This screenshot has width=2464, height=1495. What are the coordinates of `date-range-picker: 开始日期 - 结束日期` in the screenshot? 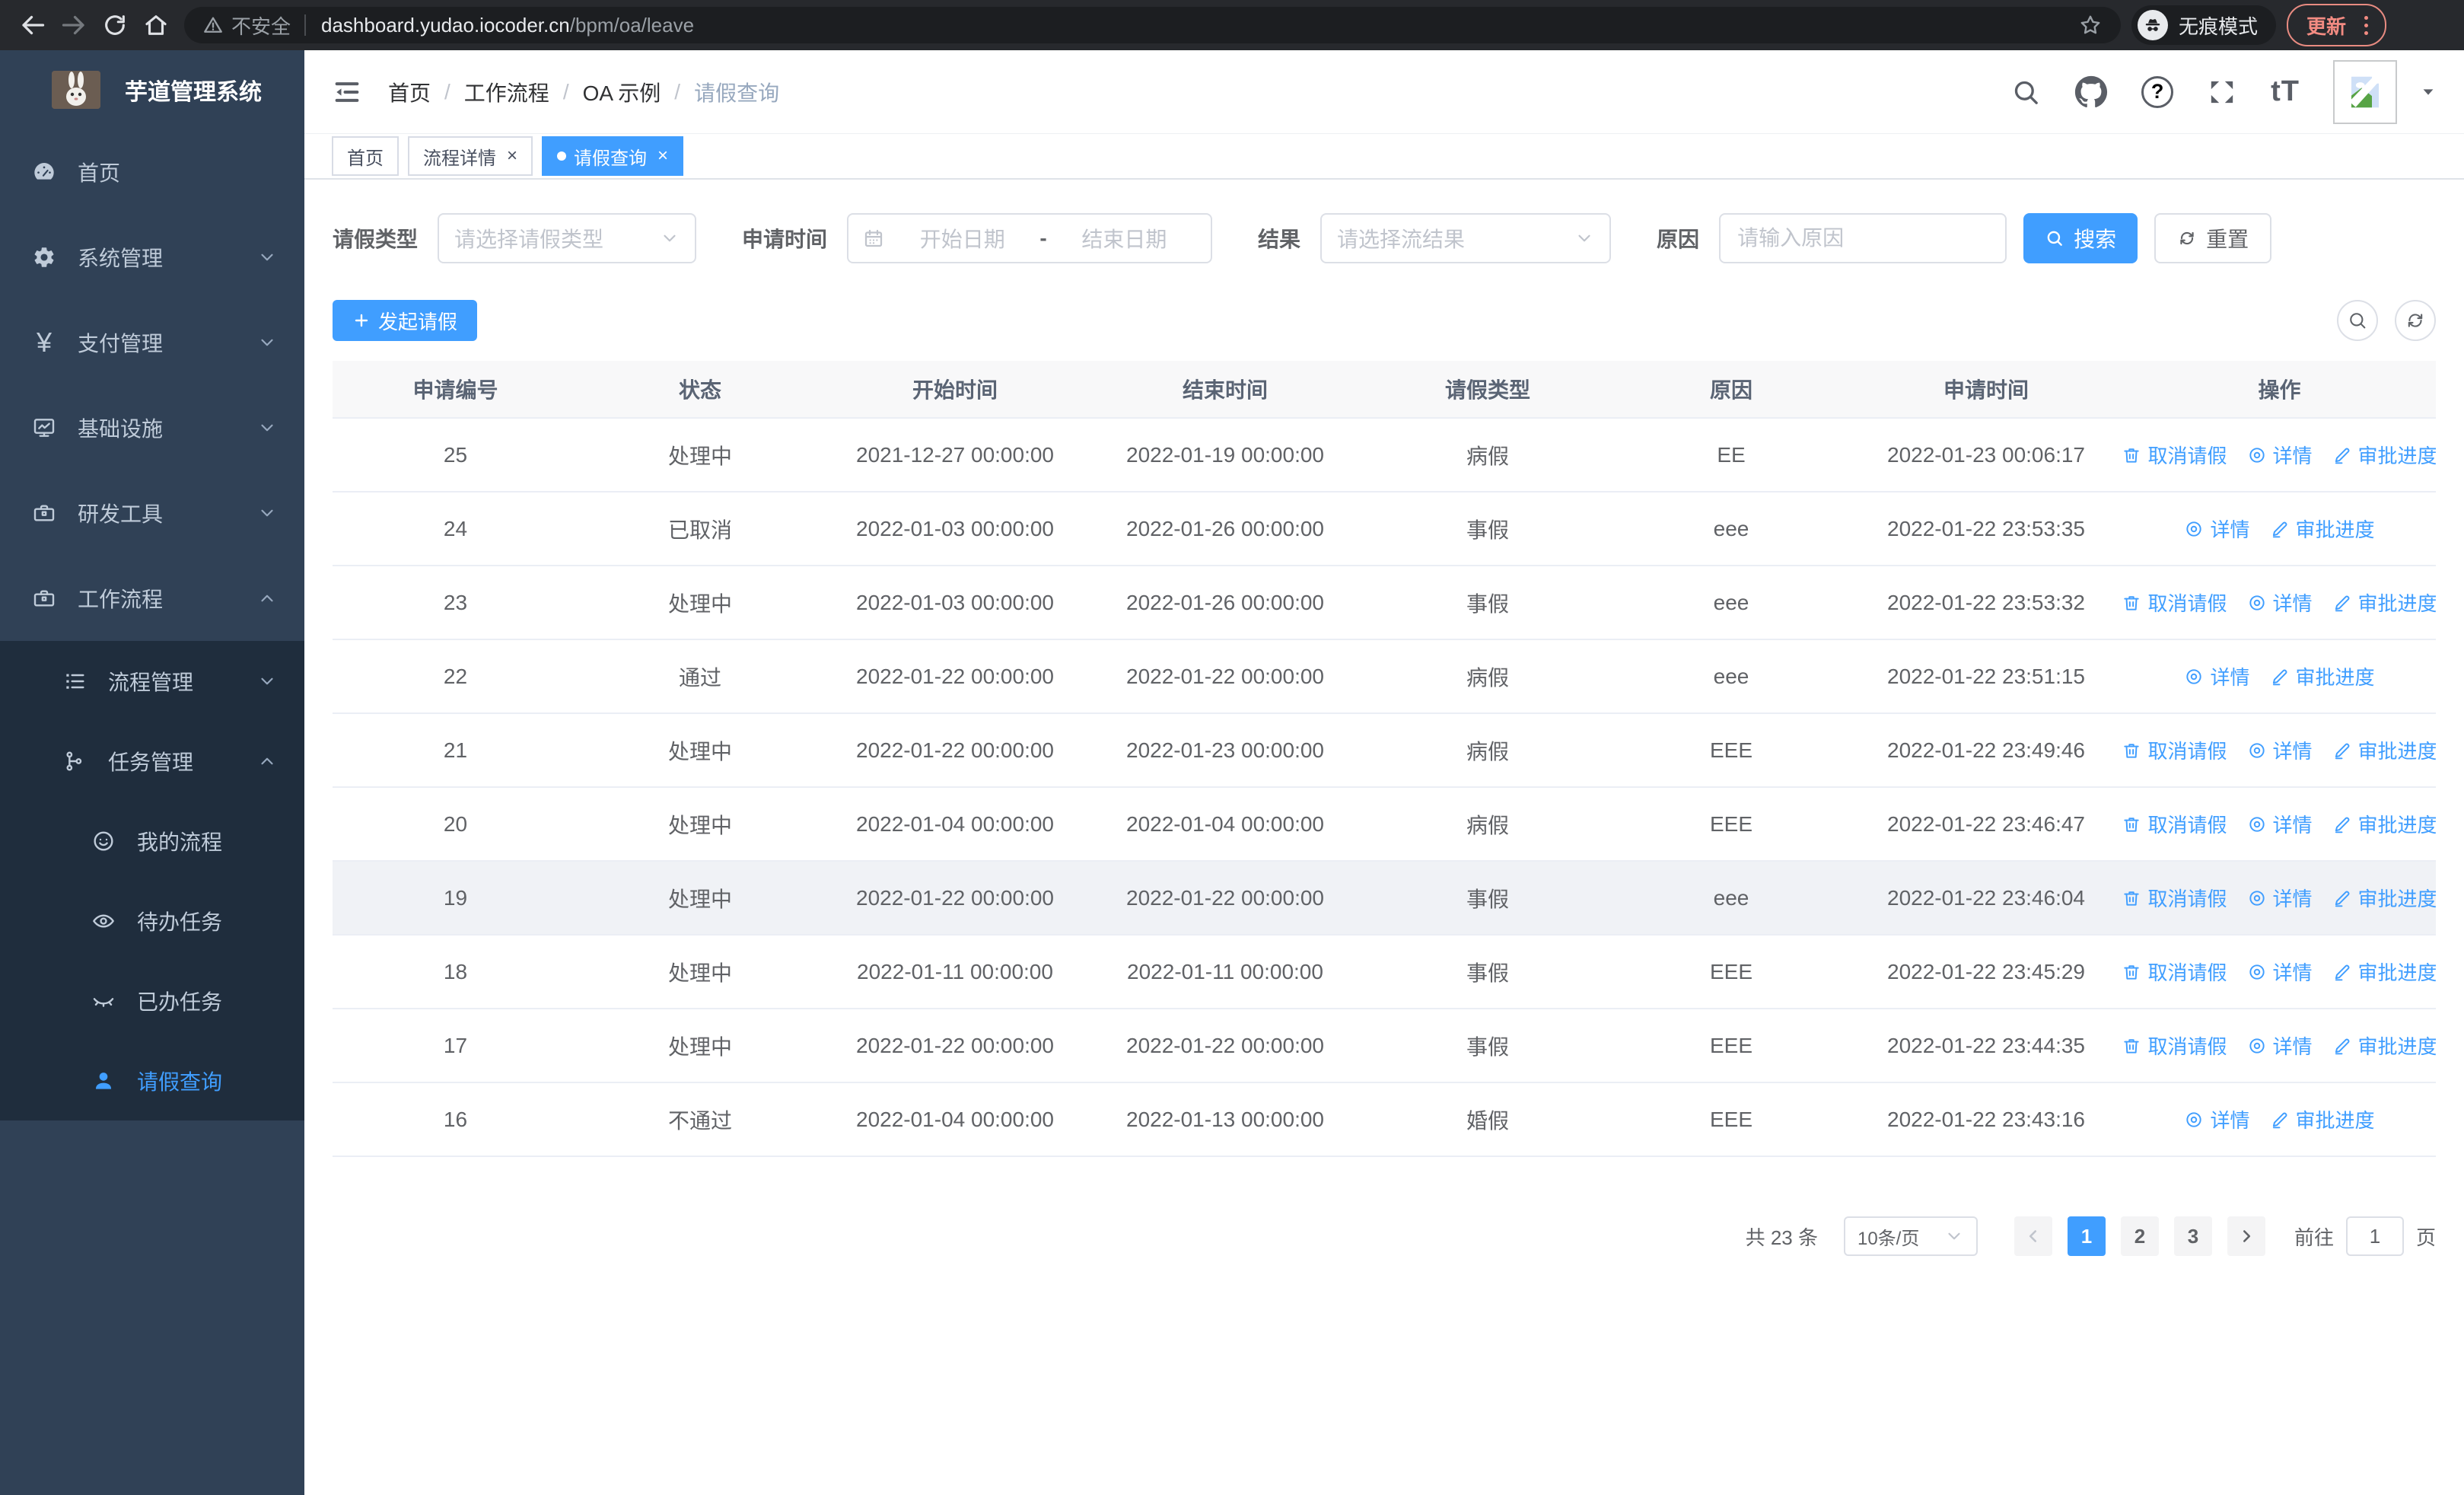 It's located at (1030, 238).